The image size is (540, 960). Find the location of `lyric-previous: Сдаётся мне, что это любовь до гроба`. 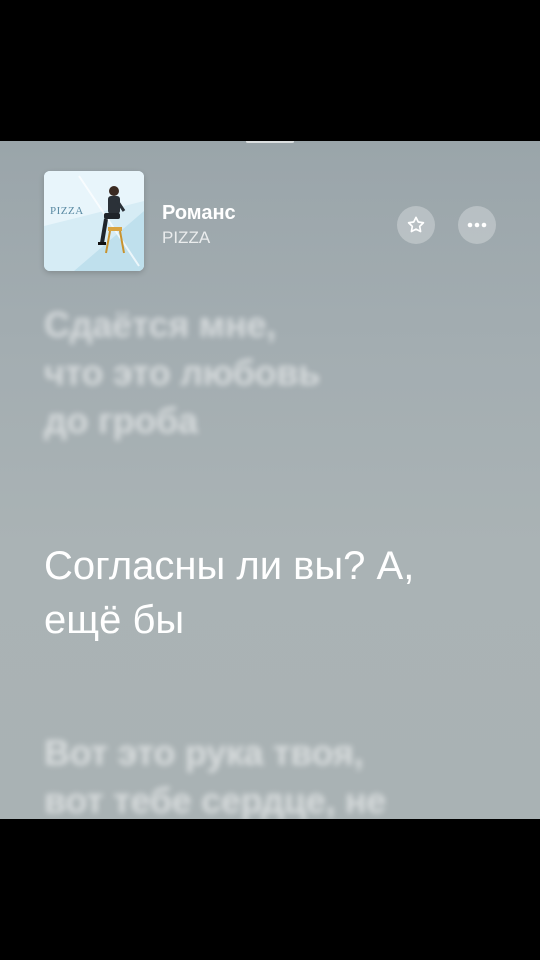

lyric-previous: Сдаётся мне, что это любовь до гроба is located at coordinates (182, 373).